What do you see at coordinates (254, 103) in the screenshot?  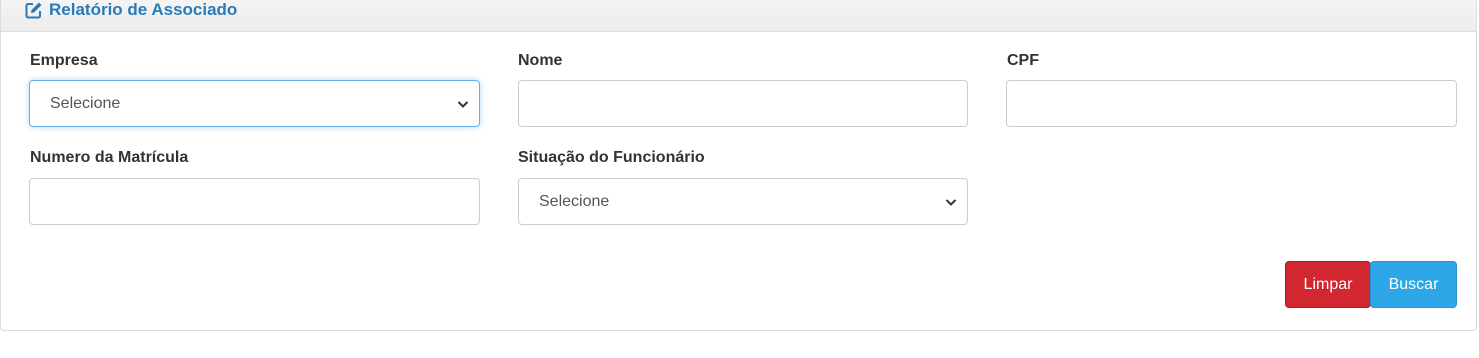 I see `empresa-select: Selecione` at bounding box center [254, 103].